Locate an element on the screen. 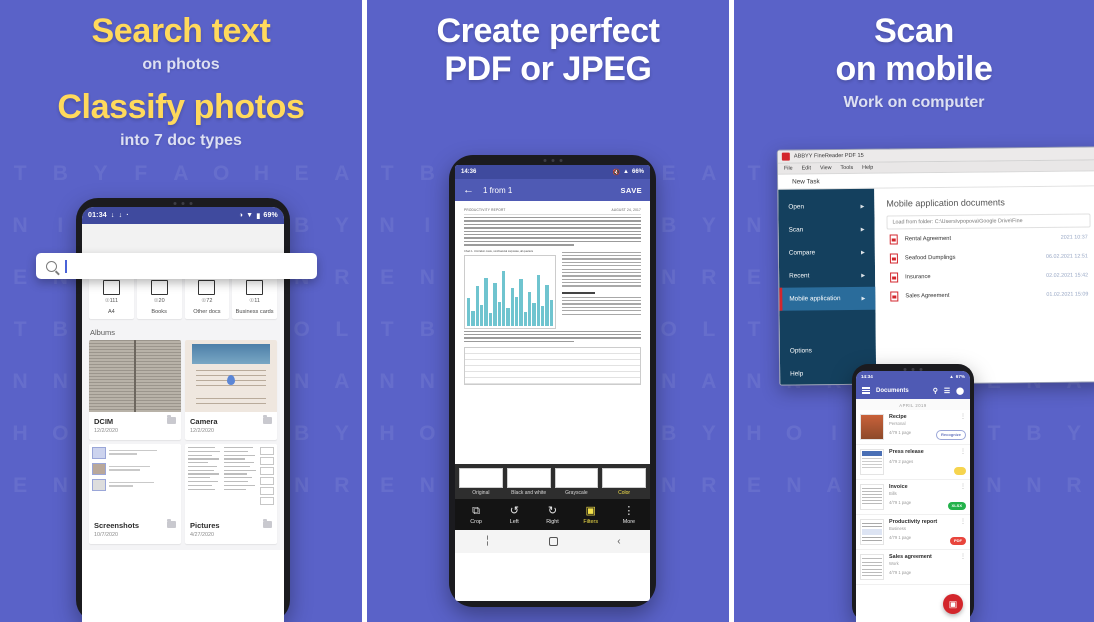 The height and width of the screenshot is (622, 1094). document-row: Insurance 02.02.2021 15:42 is located at coordinates (989, 275).